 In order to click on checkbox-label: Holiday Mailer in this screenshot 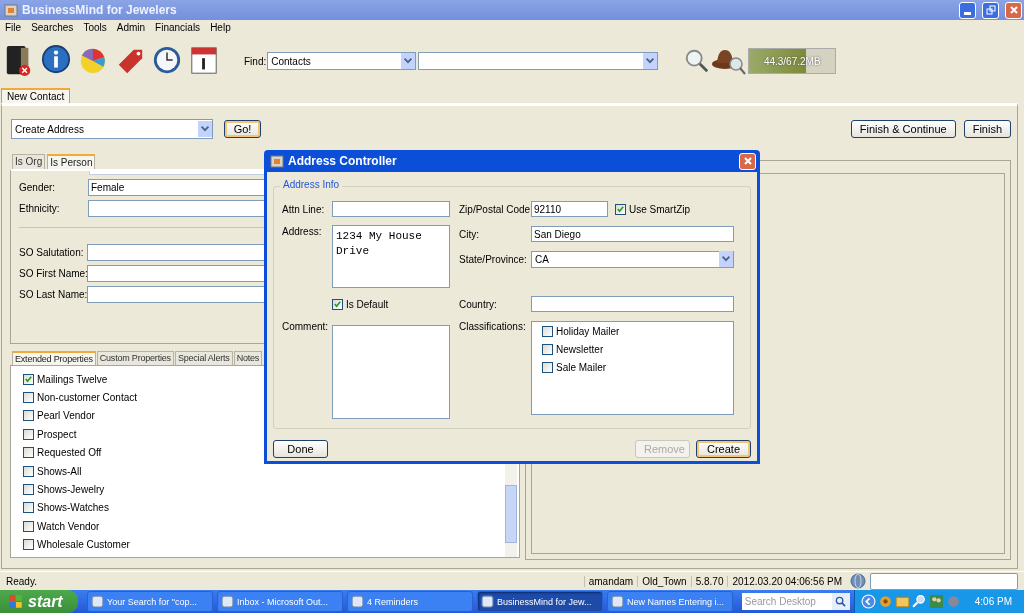, I will do `click(588, 331)`.